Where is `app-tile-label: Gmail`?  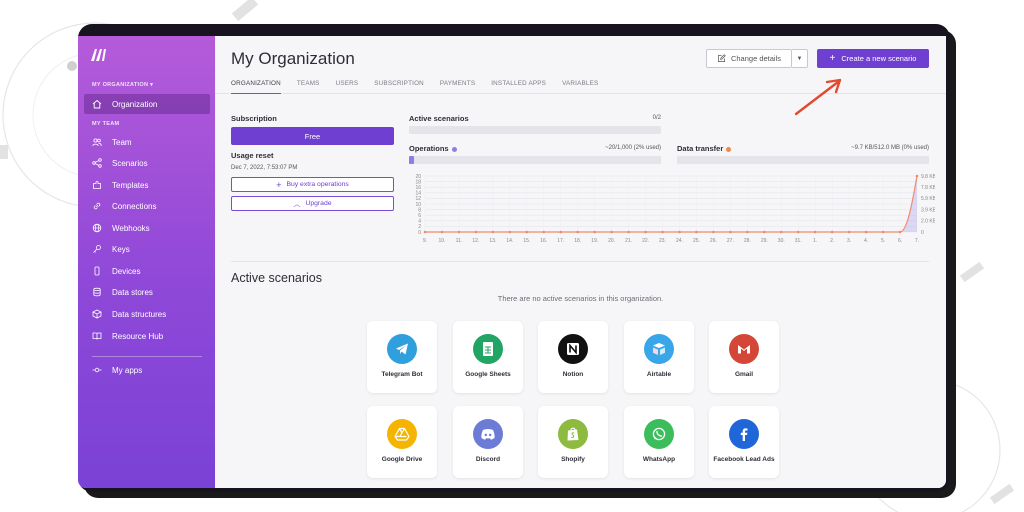 app-tile-label: Gmail is located at coordinates (744, 374).